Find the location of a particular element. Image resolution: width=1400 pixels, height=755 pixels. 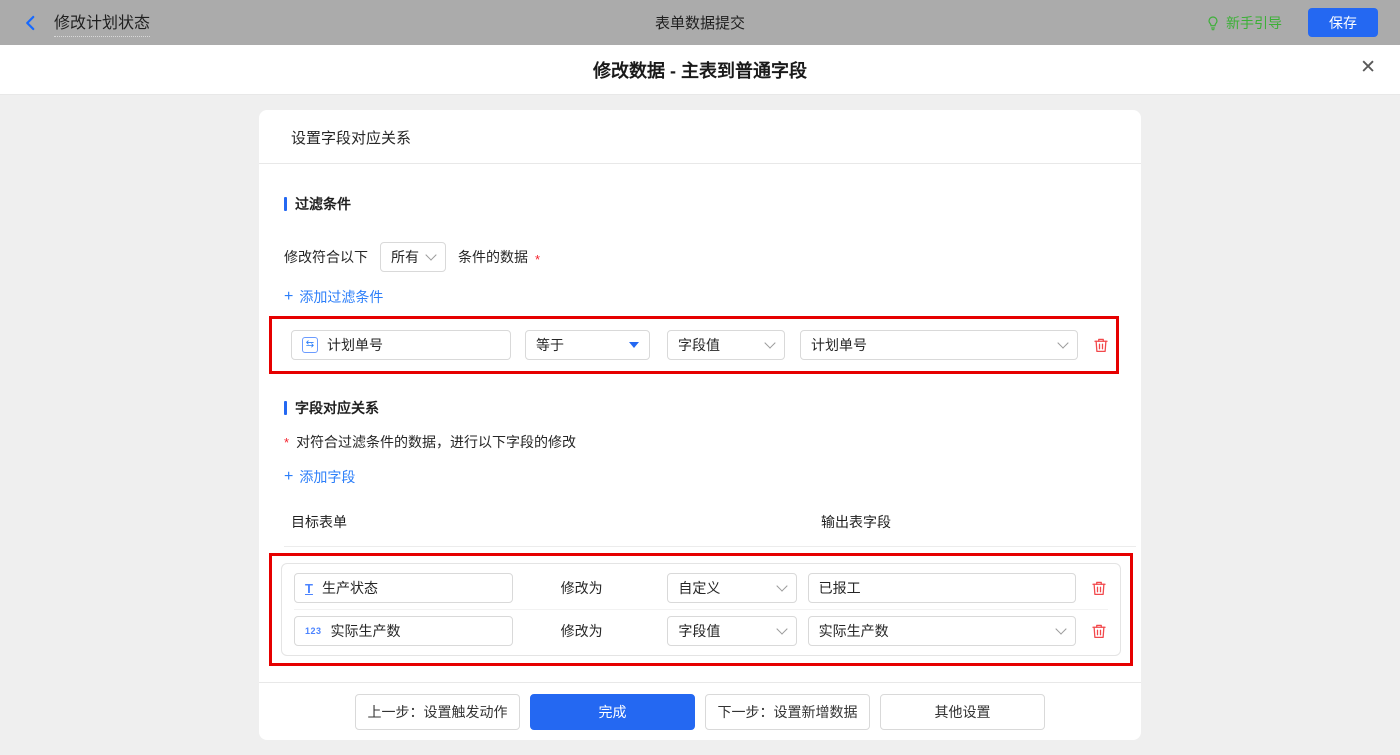

mapping-description: * 对符合过滤条件的数据，进行以下字段的修改 is located at coordinates (430, 442).